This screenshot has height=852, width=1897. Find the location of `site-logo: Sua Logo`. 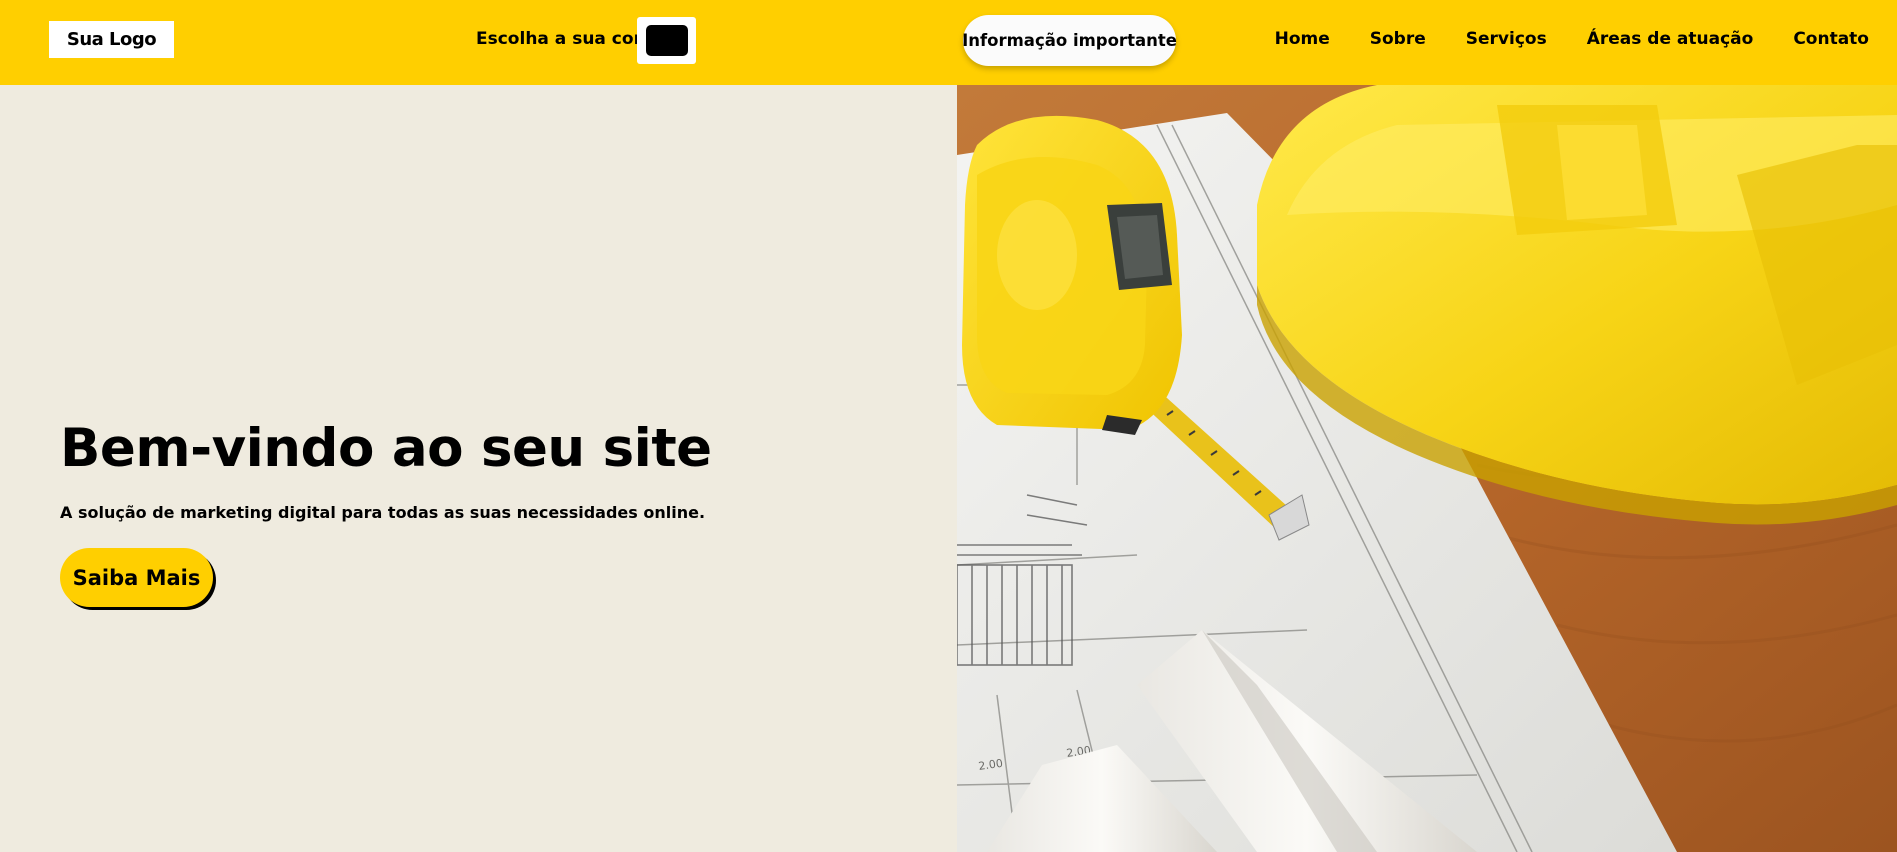

site-logo: Sua Logo is located at coordinates (111, 39).